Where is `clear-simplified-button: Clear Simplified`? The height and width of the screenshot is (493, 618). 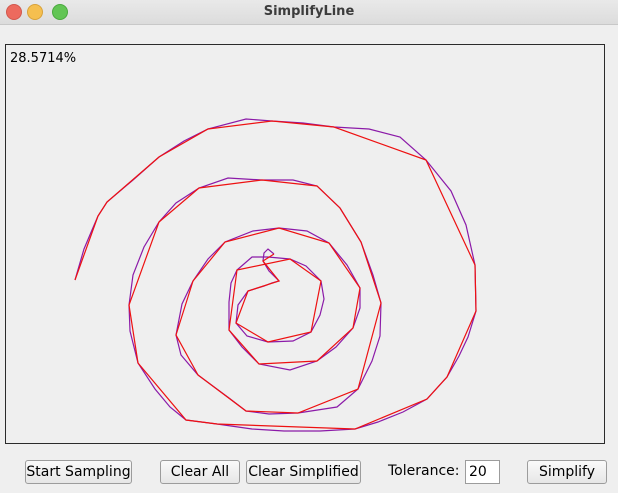
clear-simplified-button: Clear Simplified is located at coordinates (303, 472).